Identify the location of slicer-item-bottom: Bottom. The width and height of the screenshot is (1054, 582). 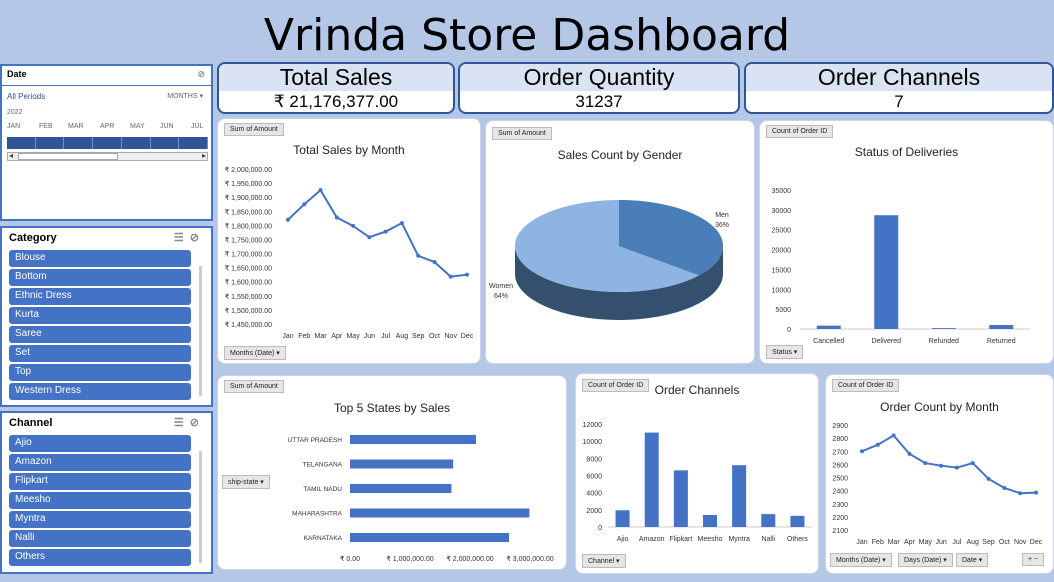
(100, 277).